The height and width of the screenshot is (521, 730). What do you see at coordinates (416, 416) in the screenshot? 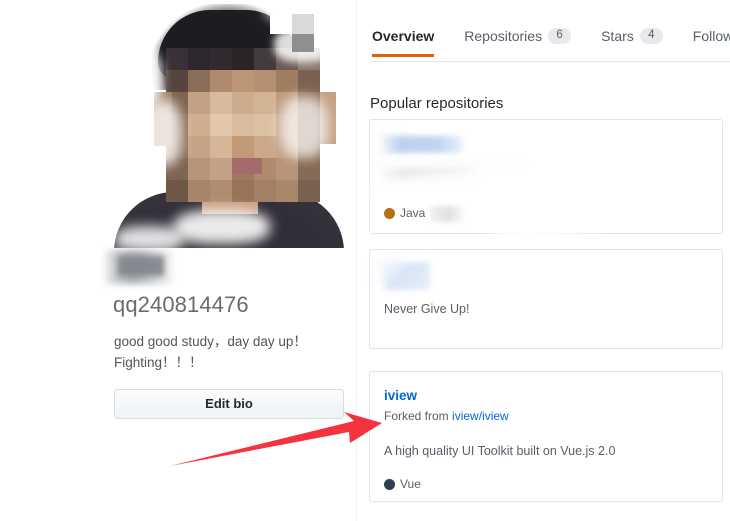
I see `repo-3-forked-from-label: Forked from` at bounding box center [416, 416].